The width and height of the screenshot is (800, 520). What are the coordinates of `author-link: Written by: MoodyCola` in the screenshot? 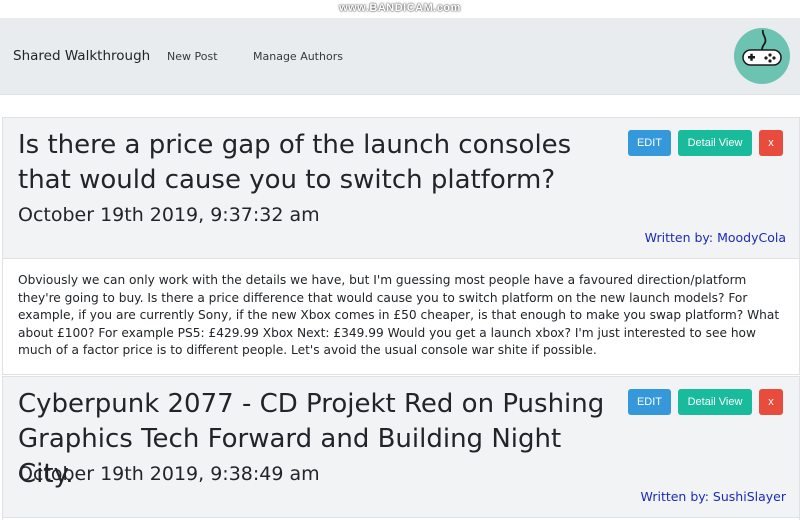 It's located at (715, 237).